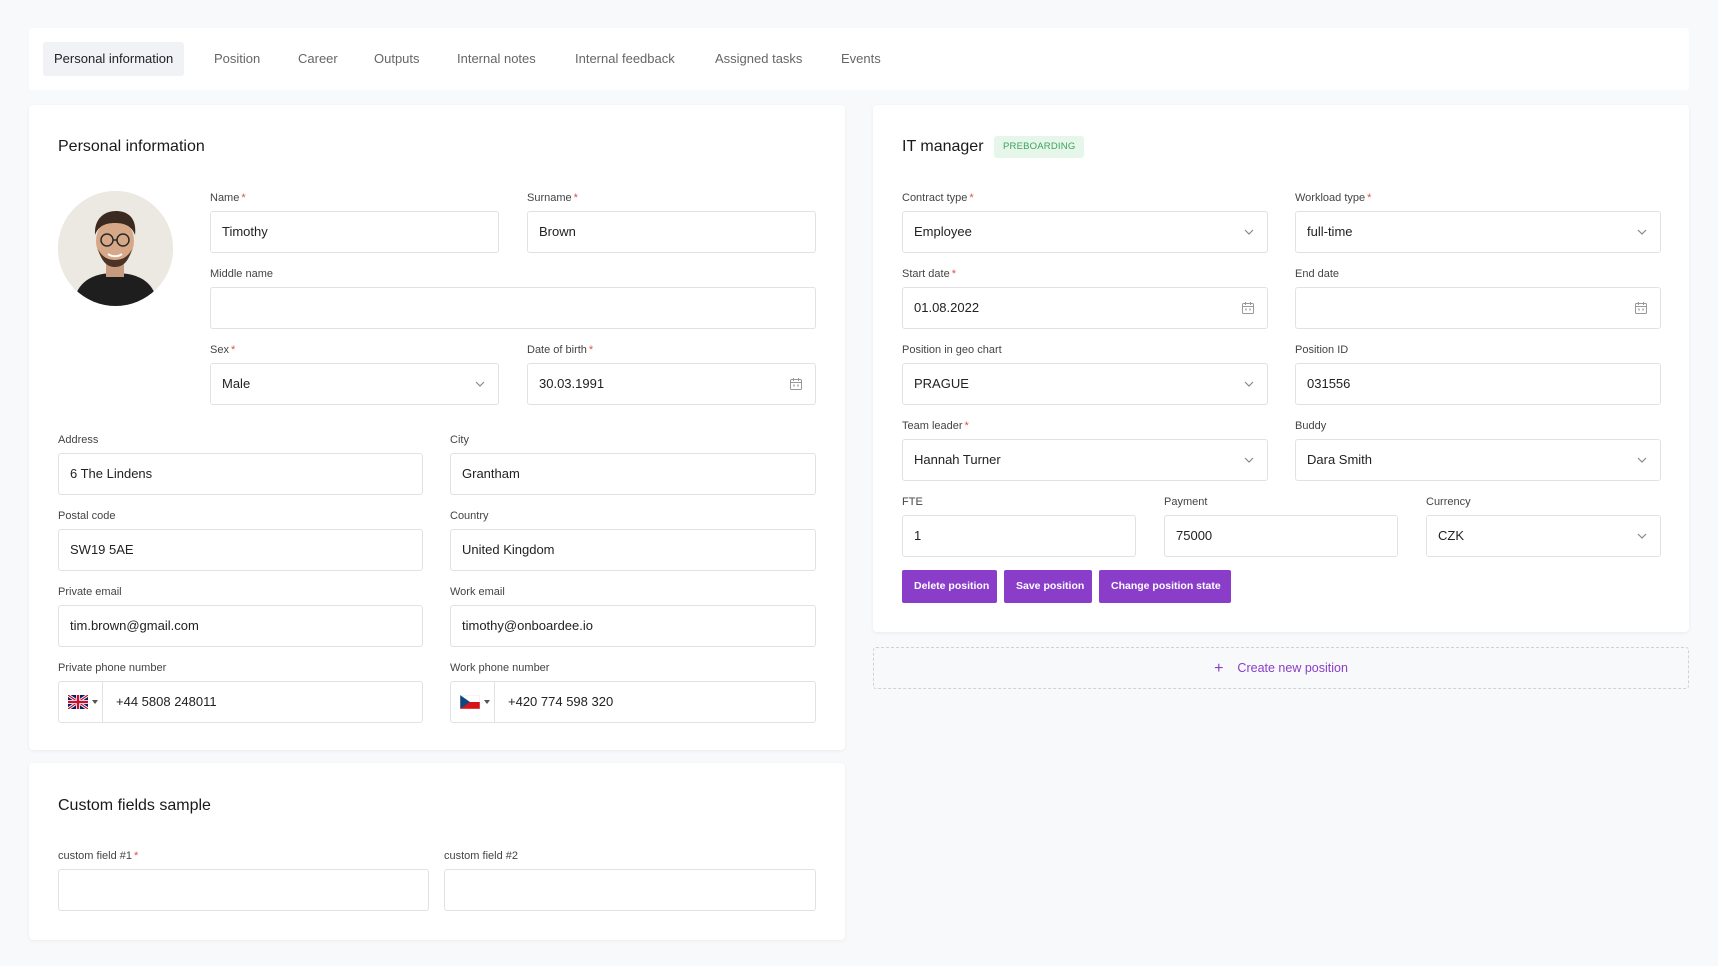 The width and height of the screenshot is (1718, 966). I want to click on city-input: Grantham, so click(633, 474).